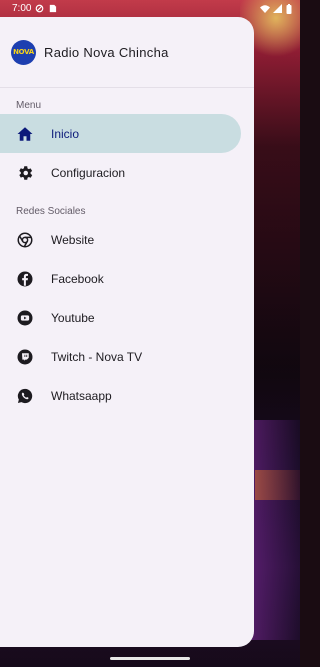  I want to click on sim-icon, so click(52, 8).